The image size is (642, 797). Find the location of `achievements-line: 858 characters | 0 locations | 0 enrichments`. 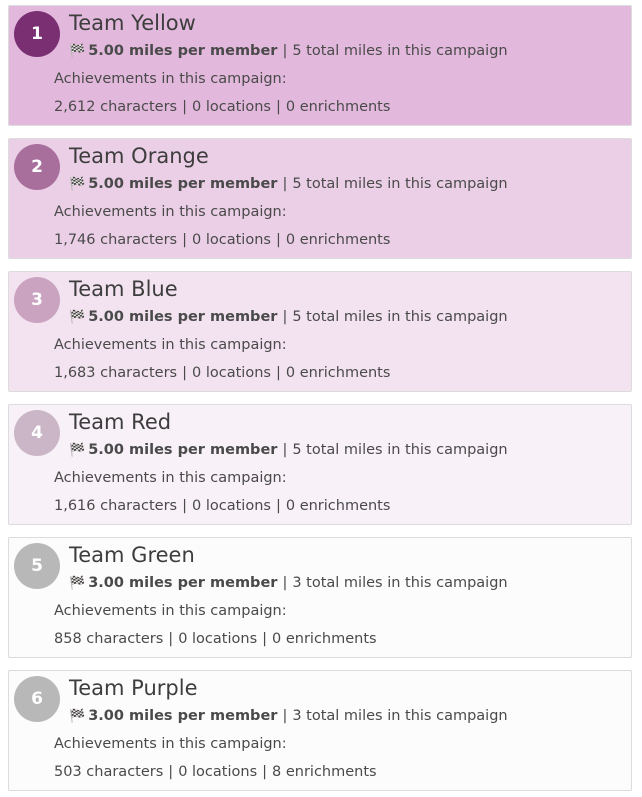

achievements-line: 858 characters | 0 locations | 0 enrichments is located at coordinates (215, 639).